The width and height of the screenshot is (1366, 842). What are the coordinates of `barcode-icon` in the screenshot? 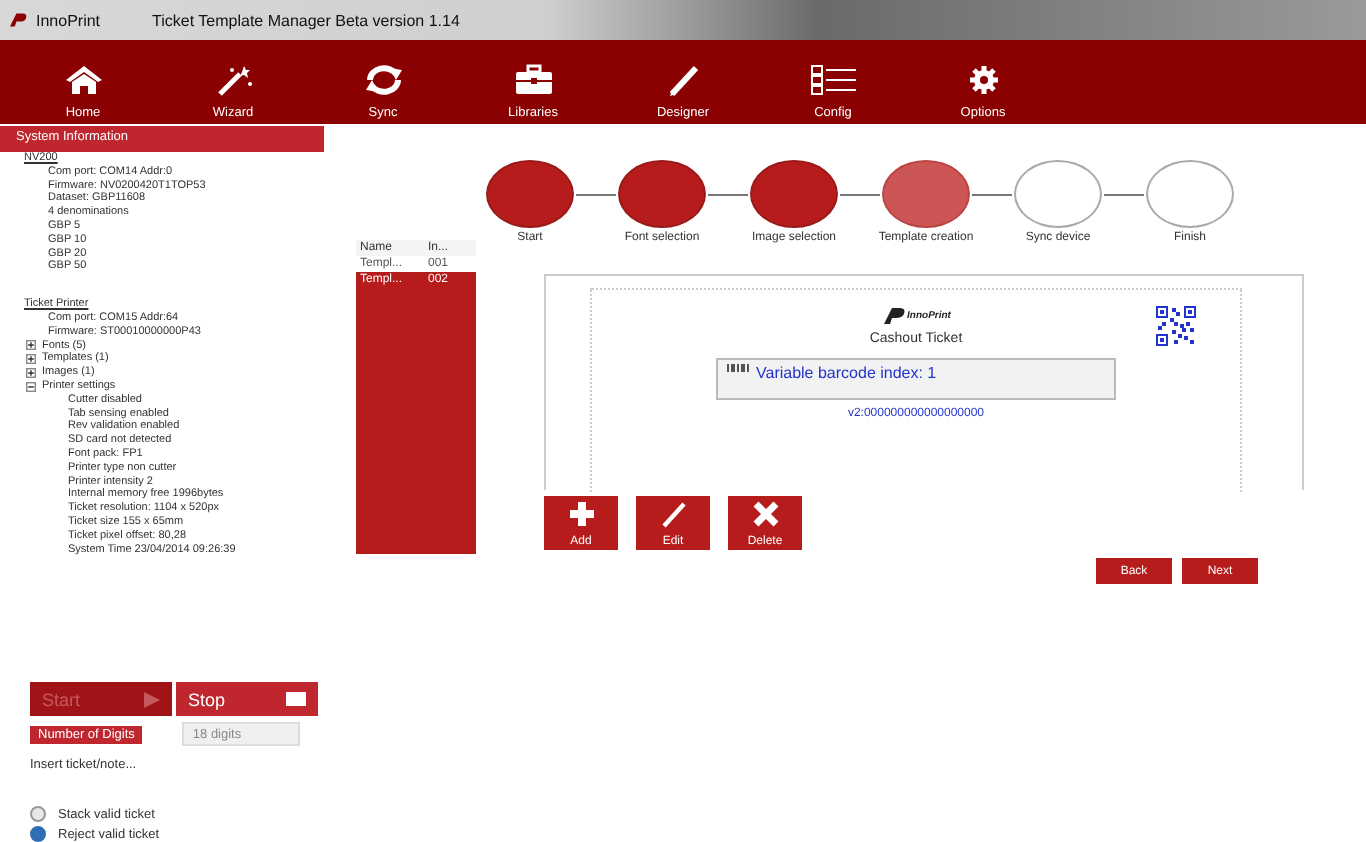 It's located at (738, 368).